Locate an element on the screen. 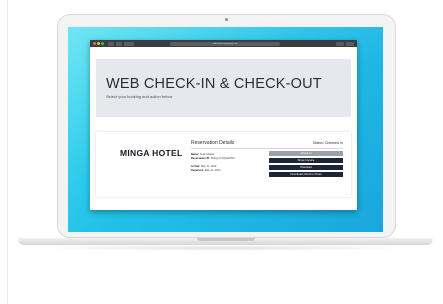 The image size is (443, 304). departure-field: Departure: May 11, 2020 is located at coordinates (205, 170).